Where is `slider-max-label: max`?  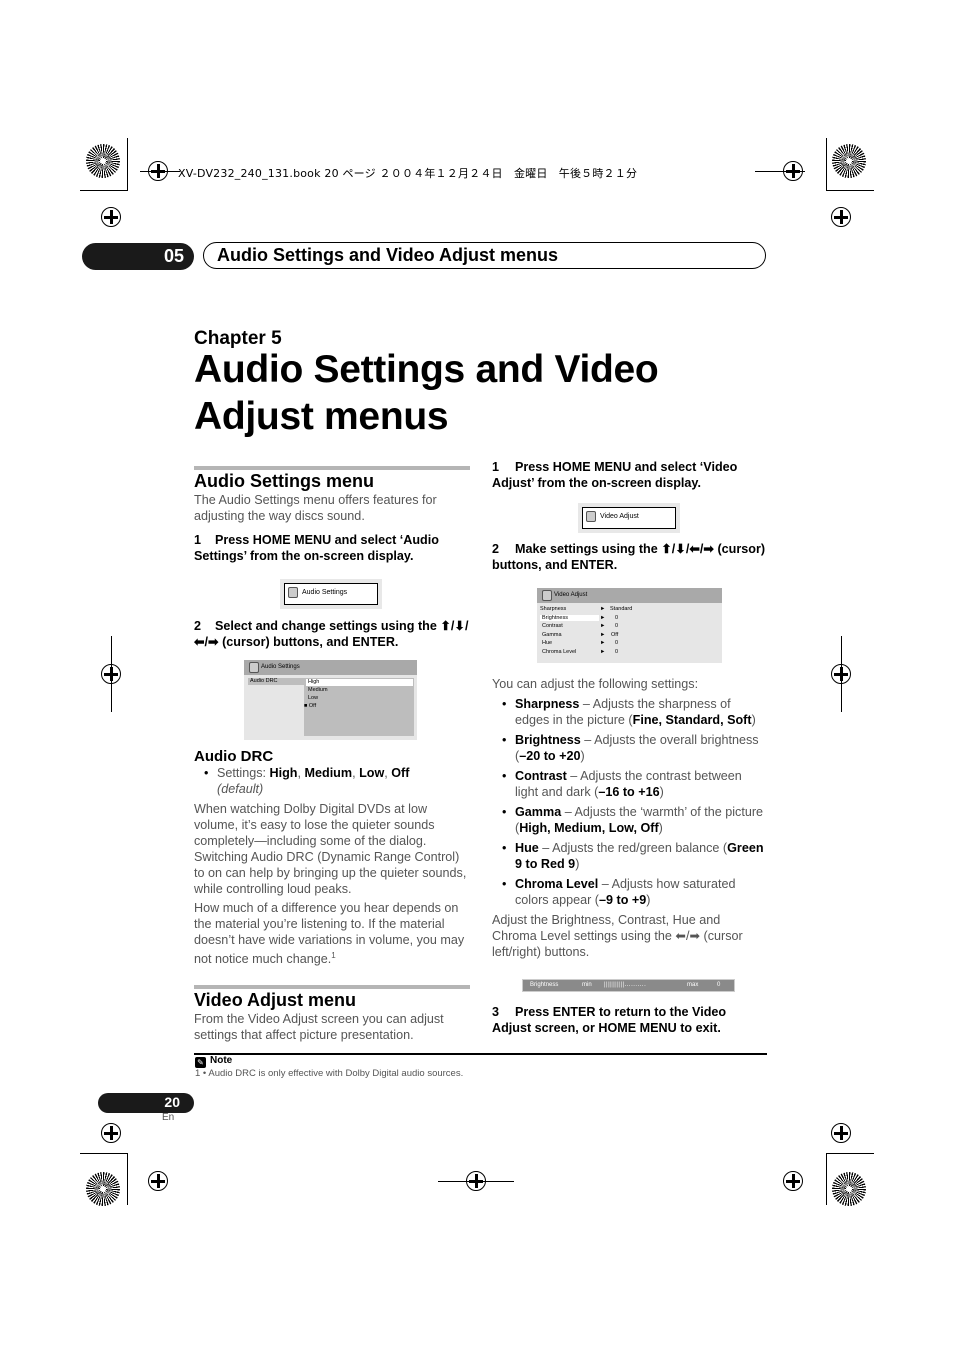
slider-max-label: max is located at coordinates (693, 985).